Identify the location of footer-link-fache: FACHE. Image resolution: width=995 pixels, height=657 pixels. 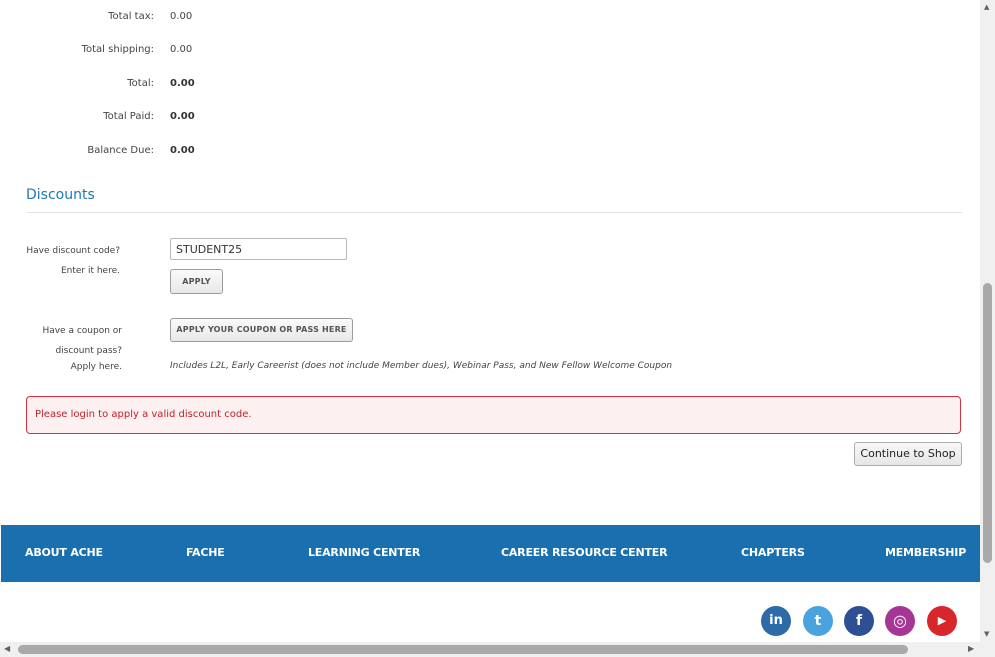
(205, 552).